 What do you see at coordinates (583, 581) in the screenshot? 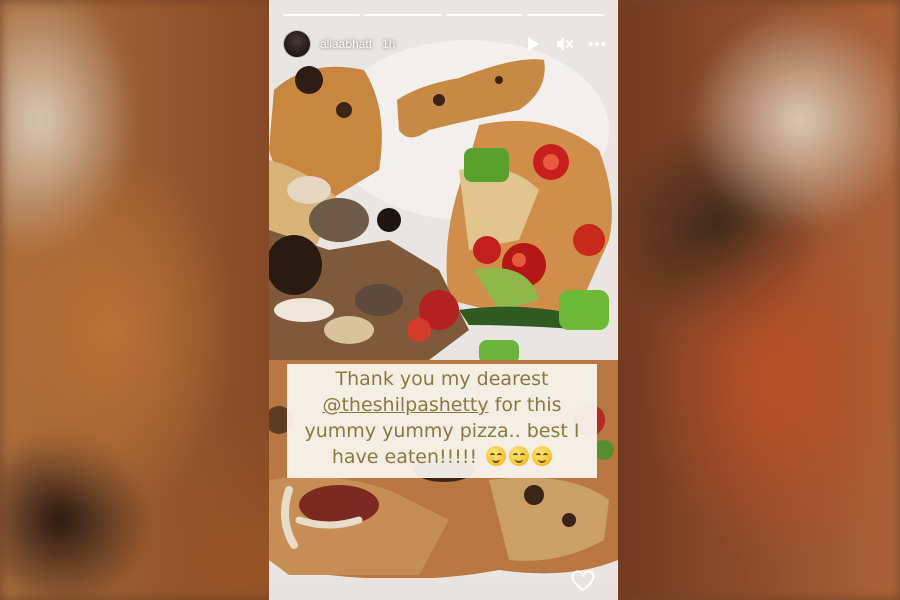
I see `heart-outline-icon` at bounding box center [583, 581].